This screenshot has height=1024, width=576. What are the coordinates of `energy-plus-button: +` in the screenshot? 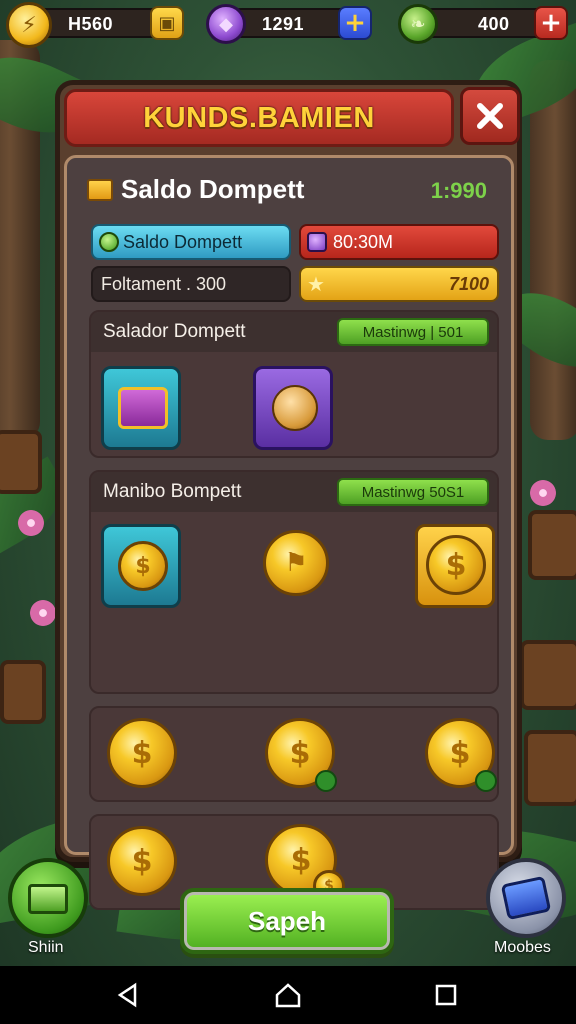 It's located at (551, 23).